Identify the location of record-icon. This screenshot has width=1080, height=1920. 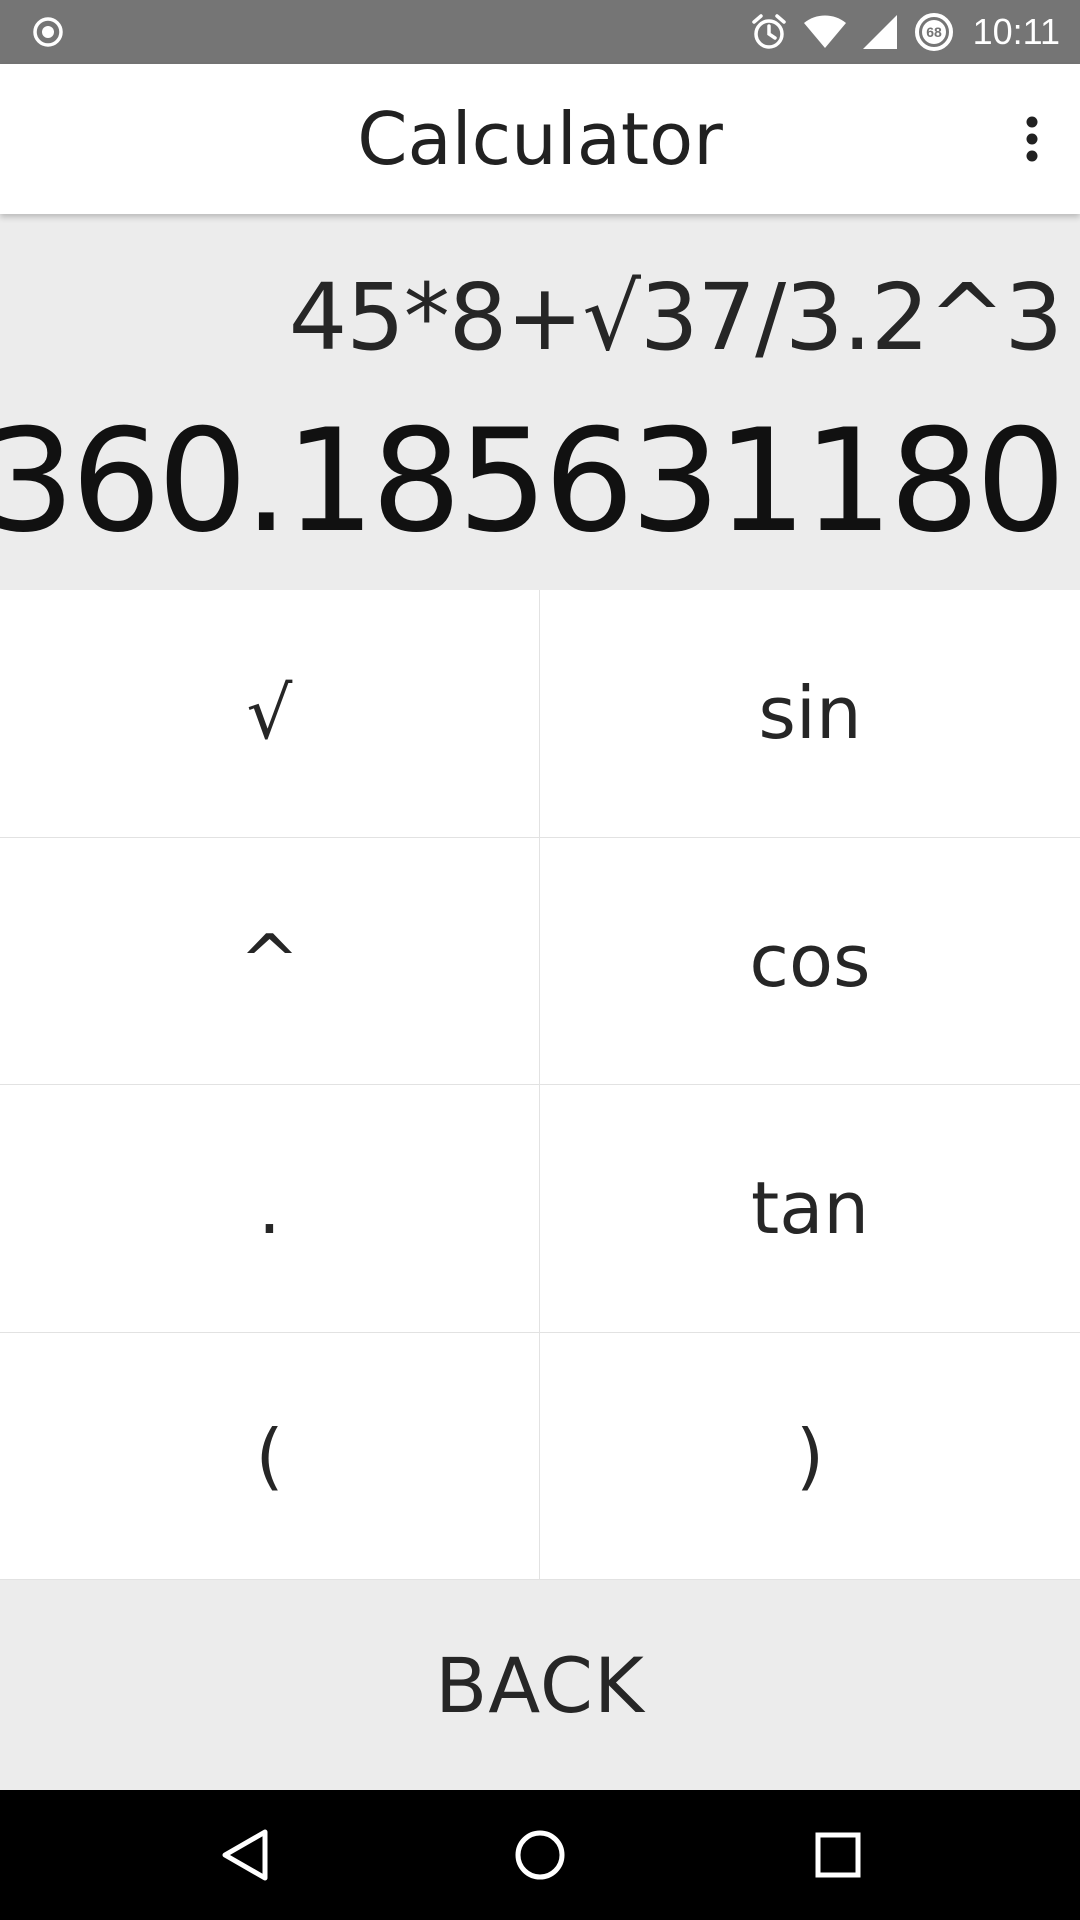
(48, 32).